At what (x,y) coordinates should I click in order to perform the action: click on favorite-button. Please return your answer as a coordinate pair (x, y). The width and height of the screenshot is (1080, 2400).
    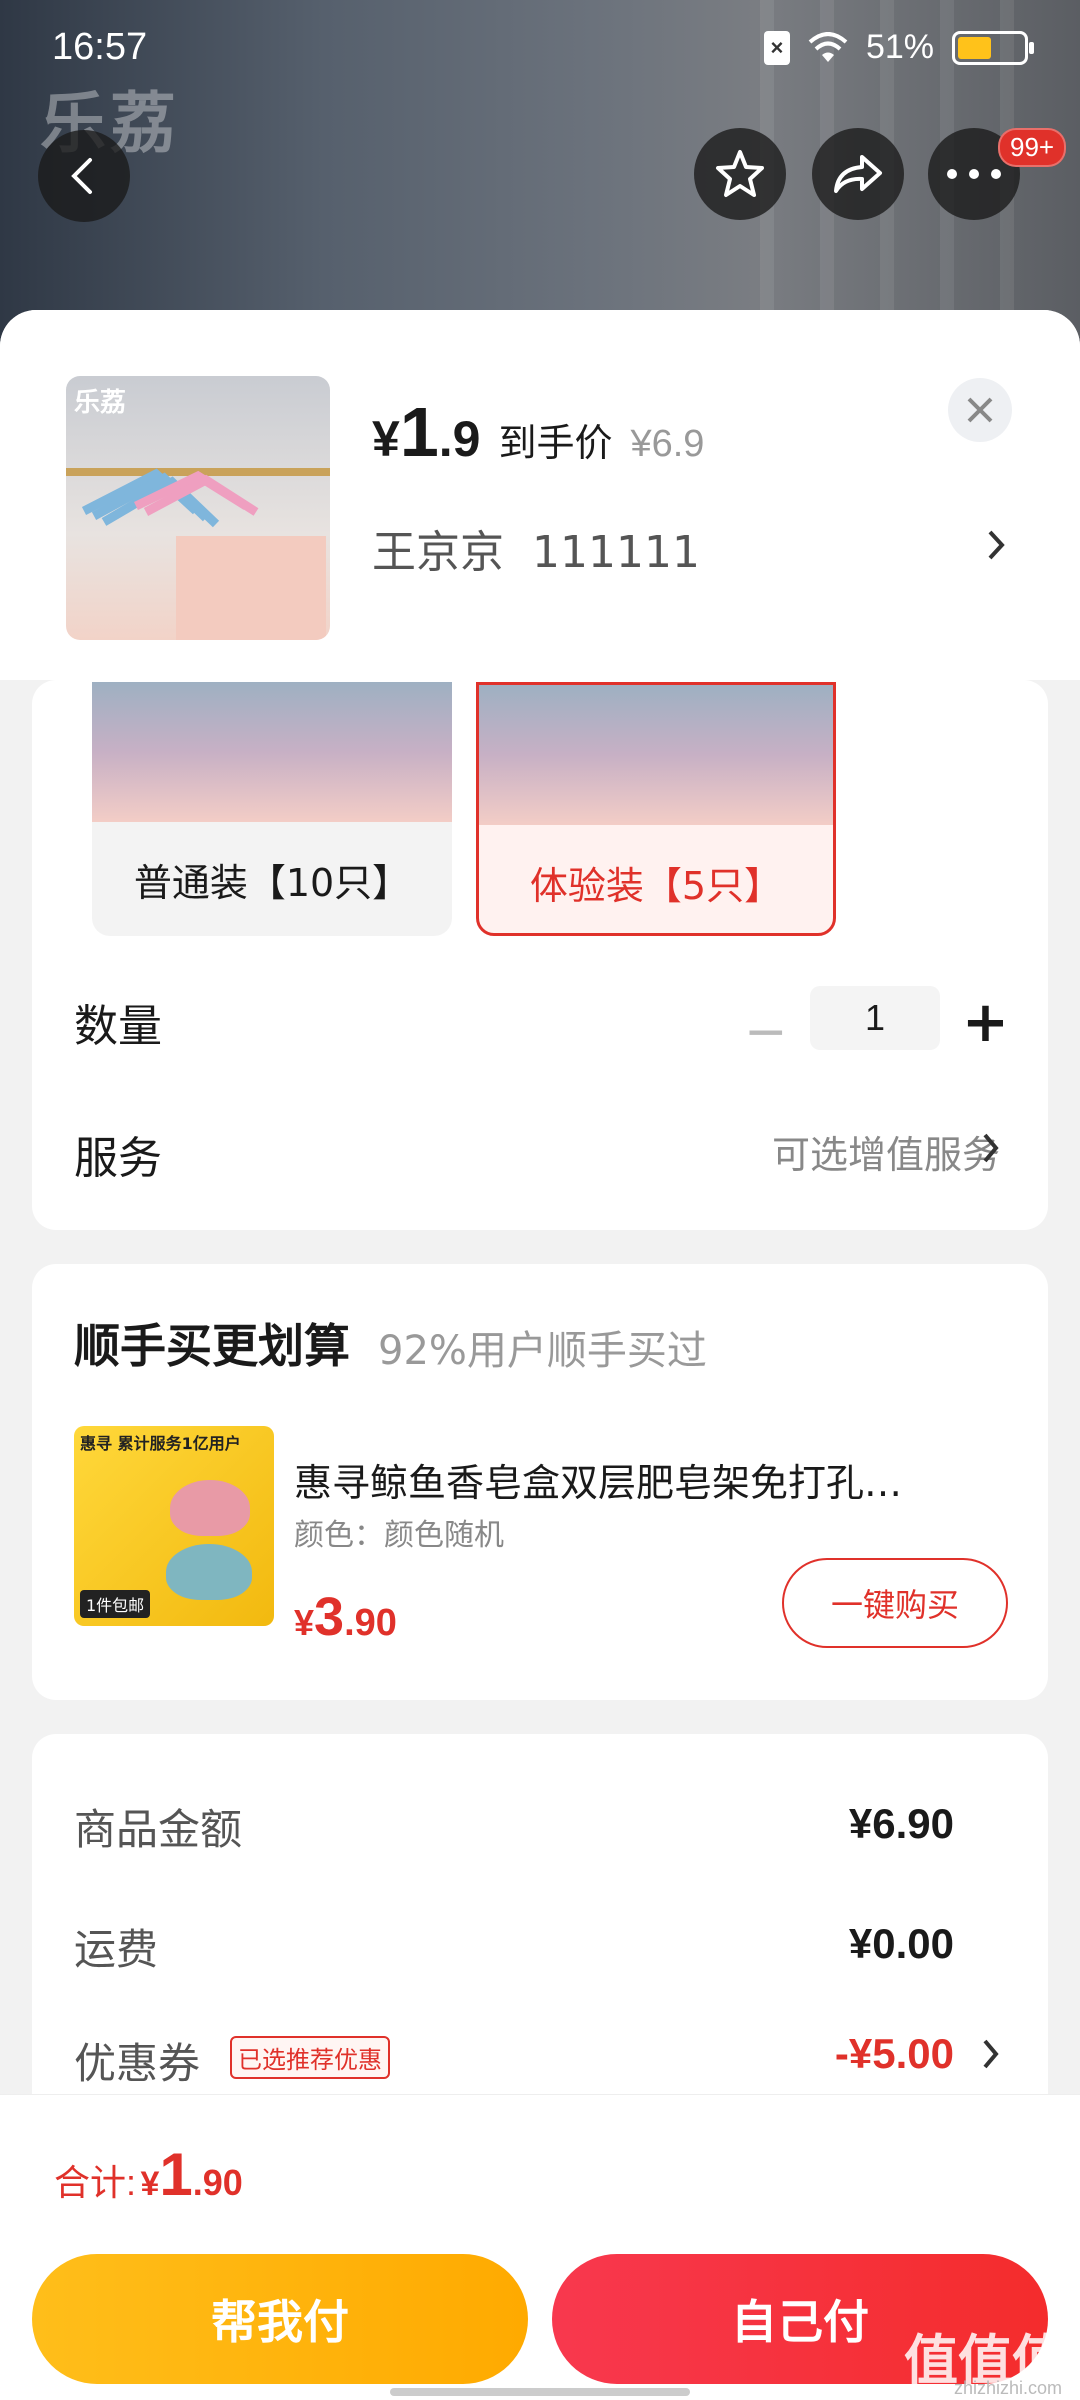
    Looking at the image, I should click on (740, 174).